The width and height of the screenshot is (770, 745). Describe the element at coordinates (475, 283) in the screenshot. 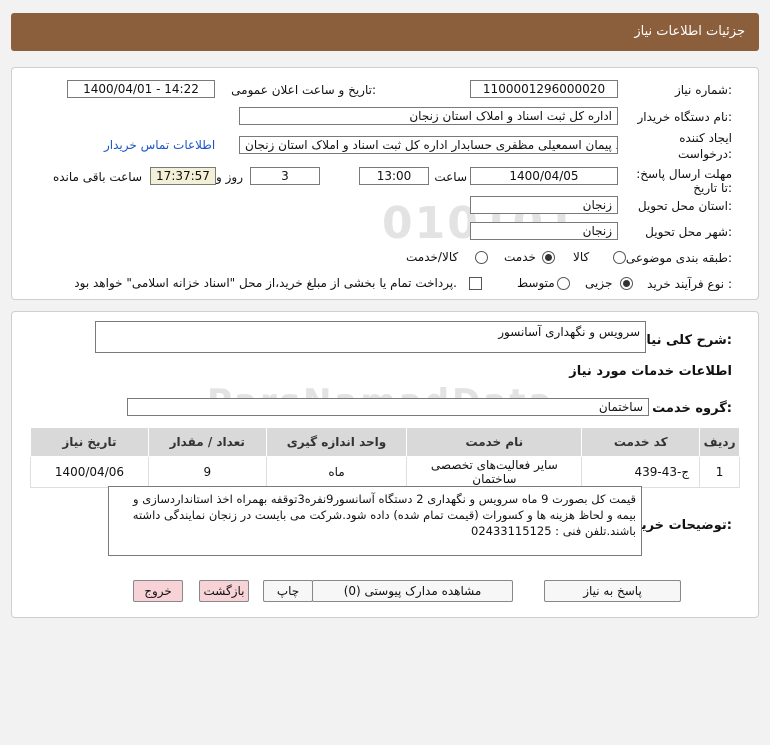

I see `payment-checkbox` at that location.